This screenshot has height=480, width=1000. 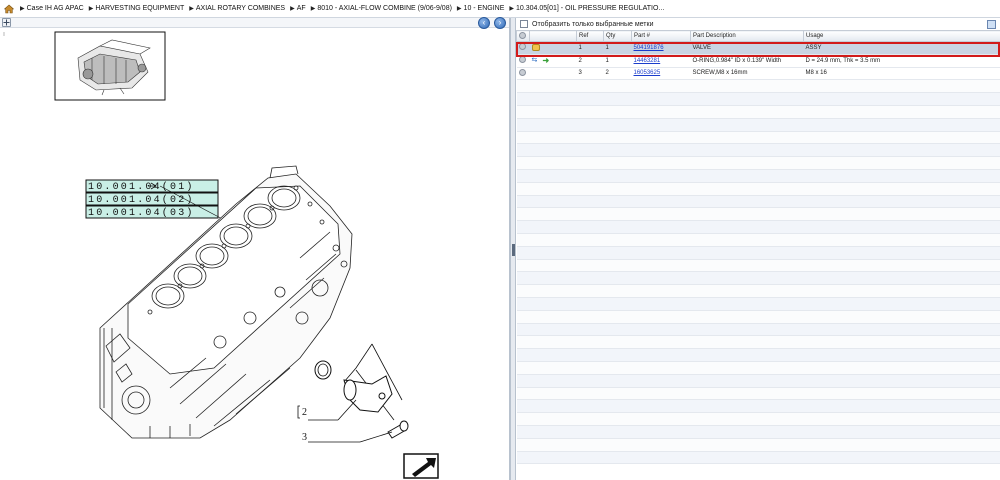 I want to click on breadcrumb-item: ▶ Case IH AG APAC, so click(x=52, y=8).